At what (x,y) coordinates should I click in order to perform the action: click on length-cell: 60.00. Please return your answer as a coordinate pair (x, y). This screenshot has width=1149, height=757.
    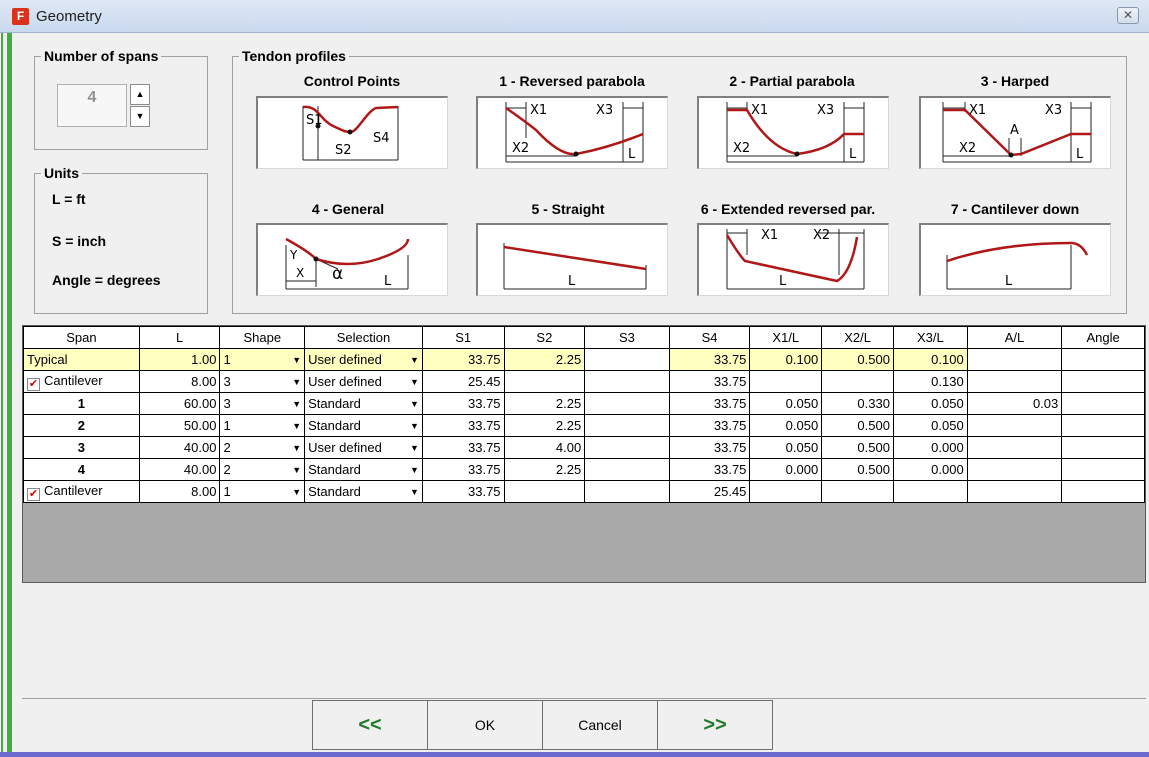
    Looking at the image, I should click on (179, 403).